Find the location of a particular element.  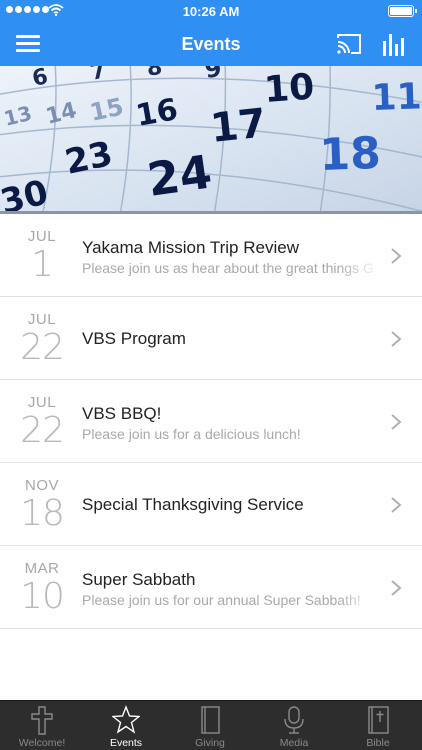

banner-number: 30 is located at coordinates (26, 193).